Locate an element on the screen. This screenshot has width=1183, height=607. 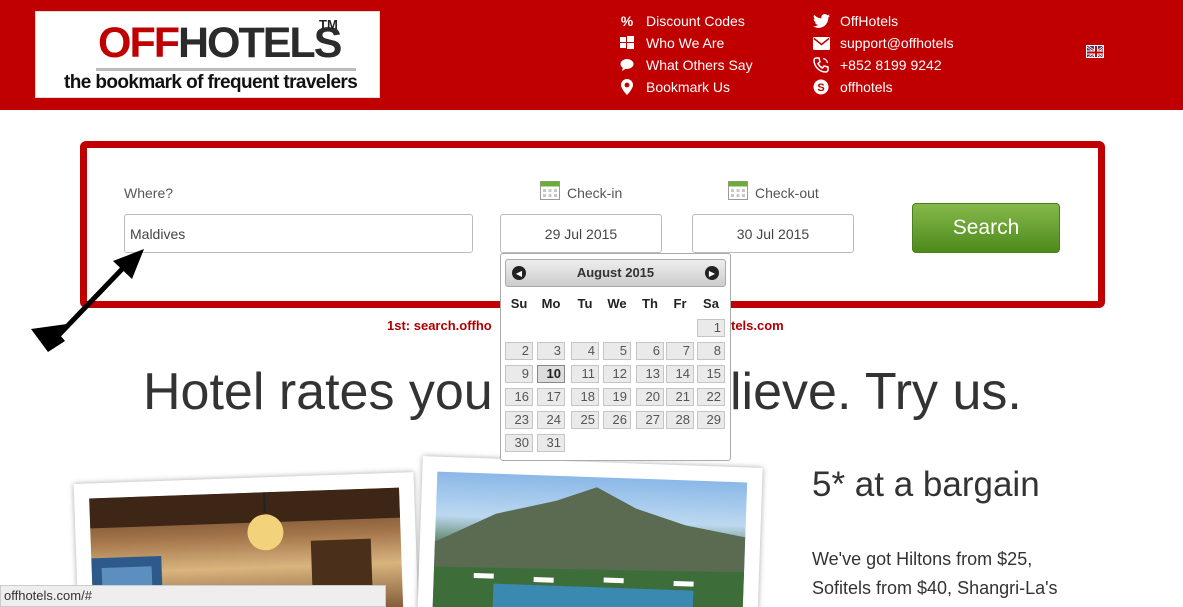
bargain-line-2: Sofitels from $40, Shangri-La's is located at coordinates (935, 588).